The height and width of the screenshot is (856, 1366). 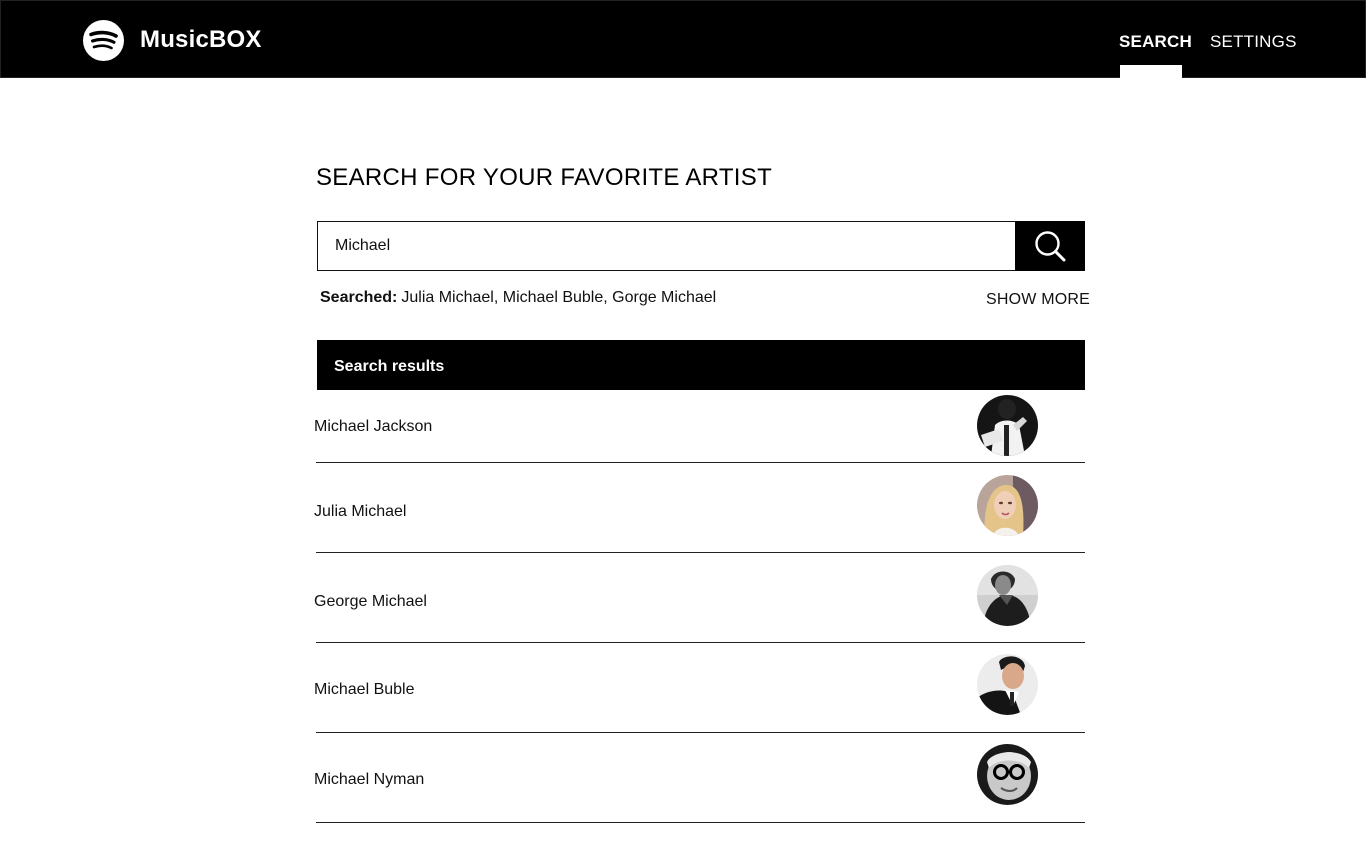 What do you see at coordinates (369, 779) in the screenshot?
I see `artist-name: Michael Nyman` at bounding box center [369, 779].